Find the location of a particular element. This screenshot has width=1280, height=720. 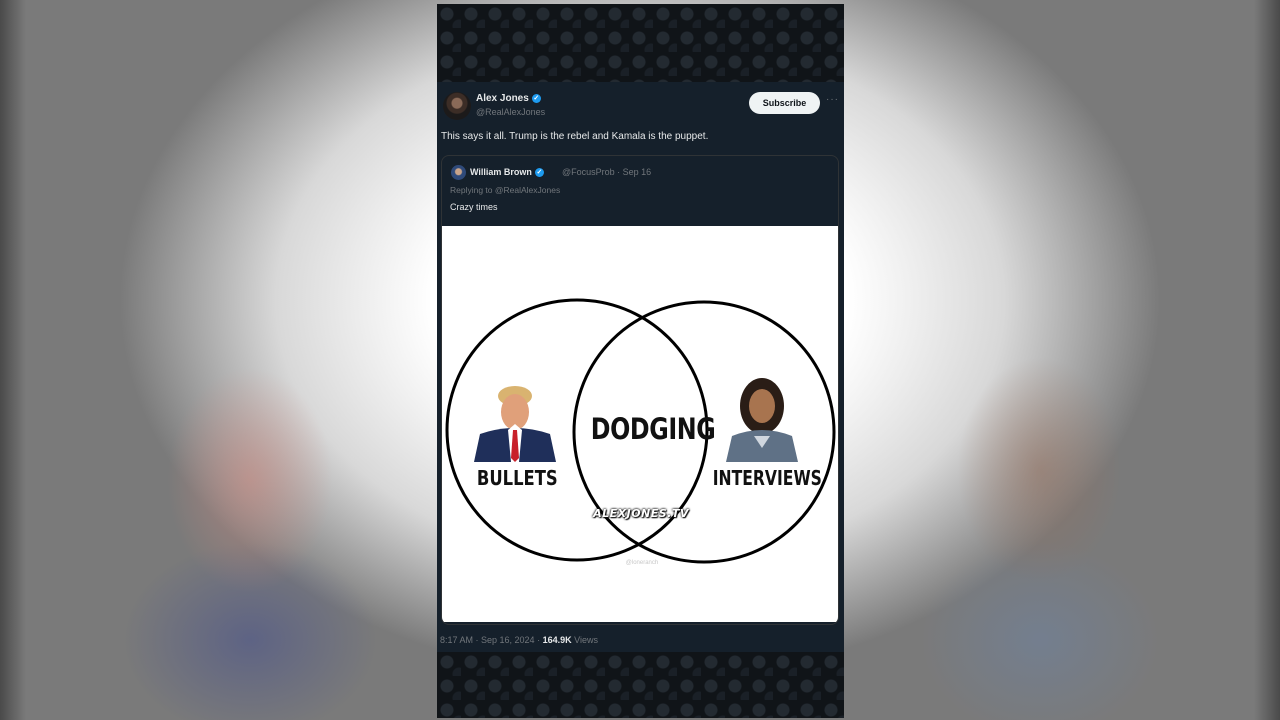

author-handle: @RealAlexJones is located at coordinates (510, 112).